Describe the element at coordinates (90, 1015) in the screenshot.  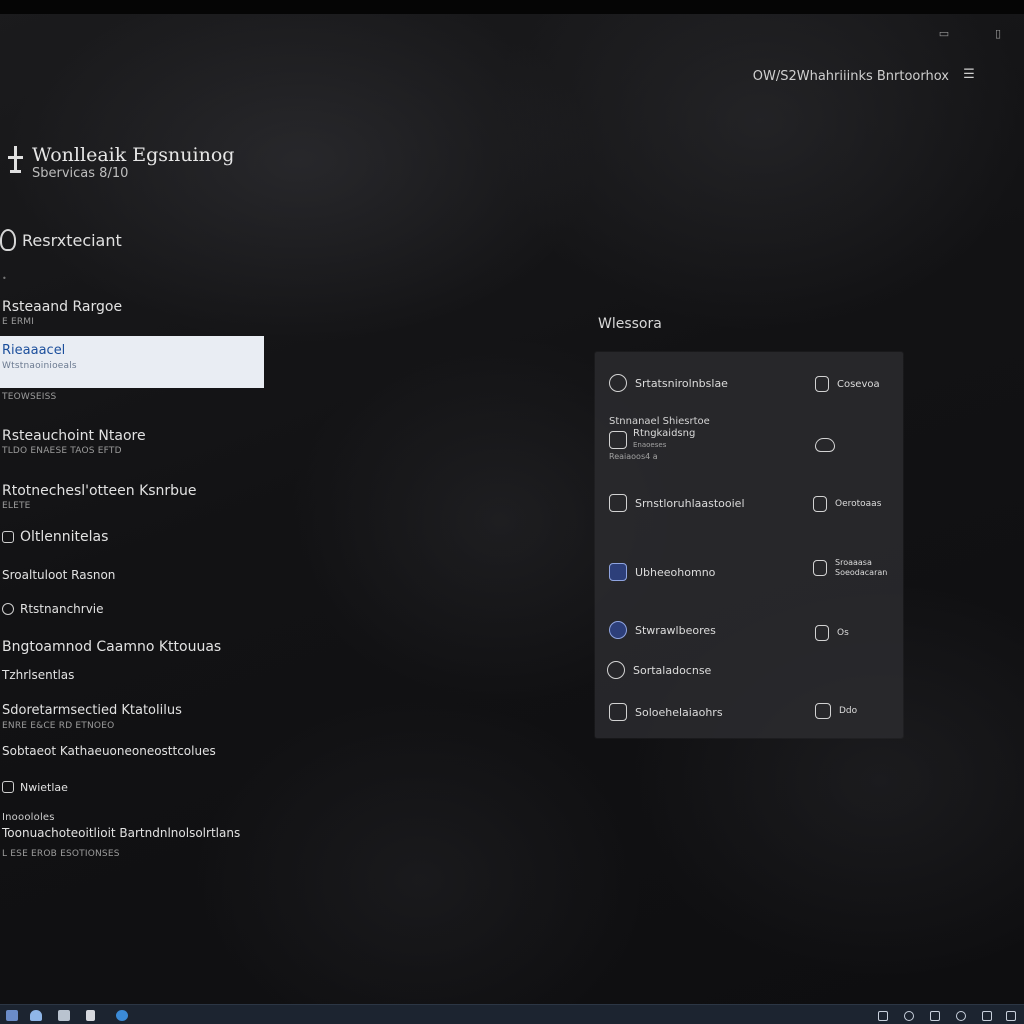
I see `file-icon` at that location.